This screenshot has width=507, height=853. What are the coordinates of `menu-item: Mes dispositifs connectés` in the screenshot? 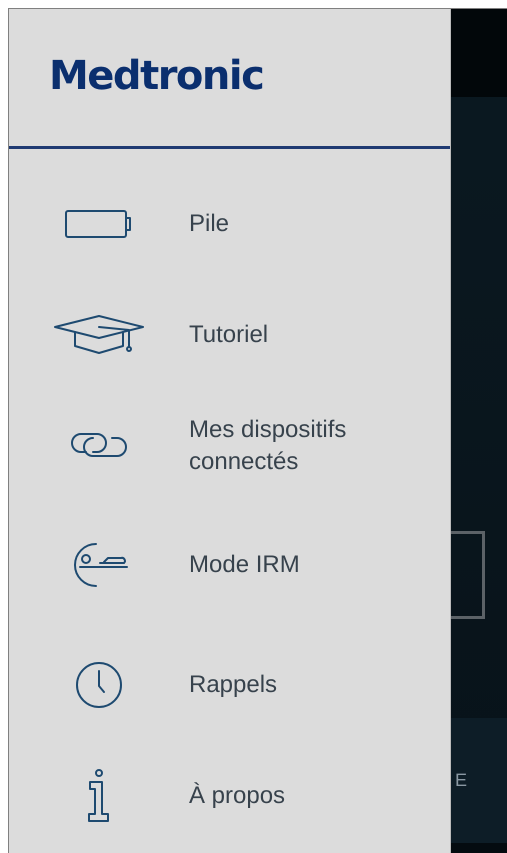 It's located at (229, 445).